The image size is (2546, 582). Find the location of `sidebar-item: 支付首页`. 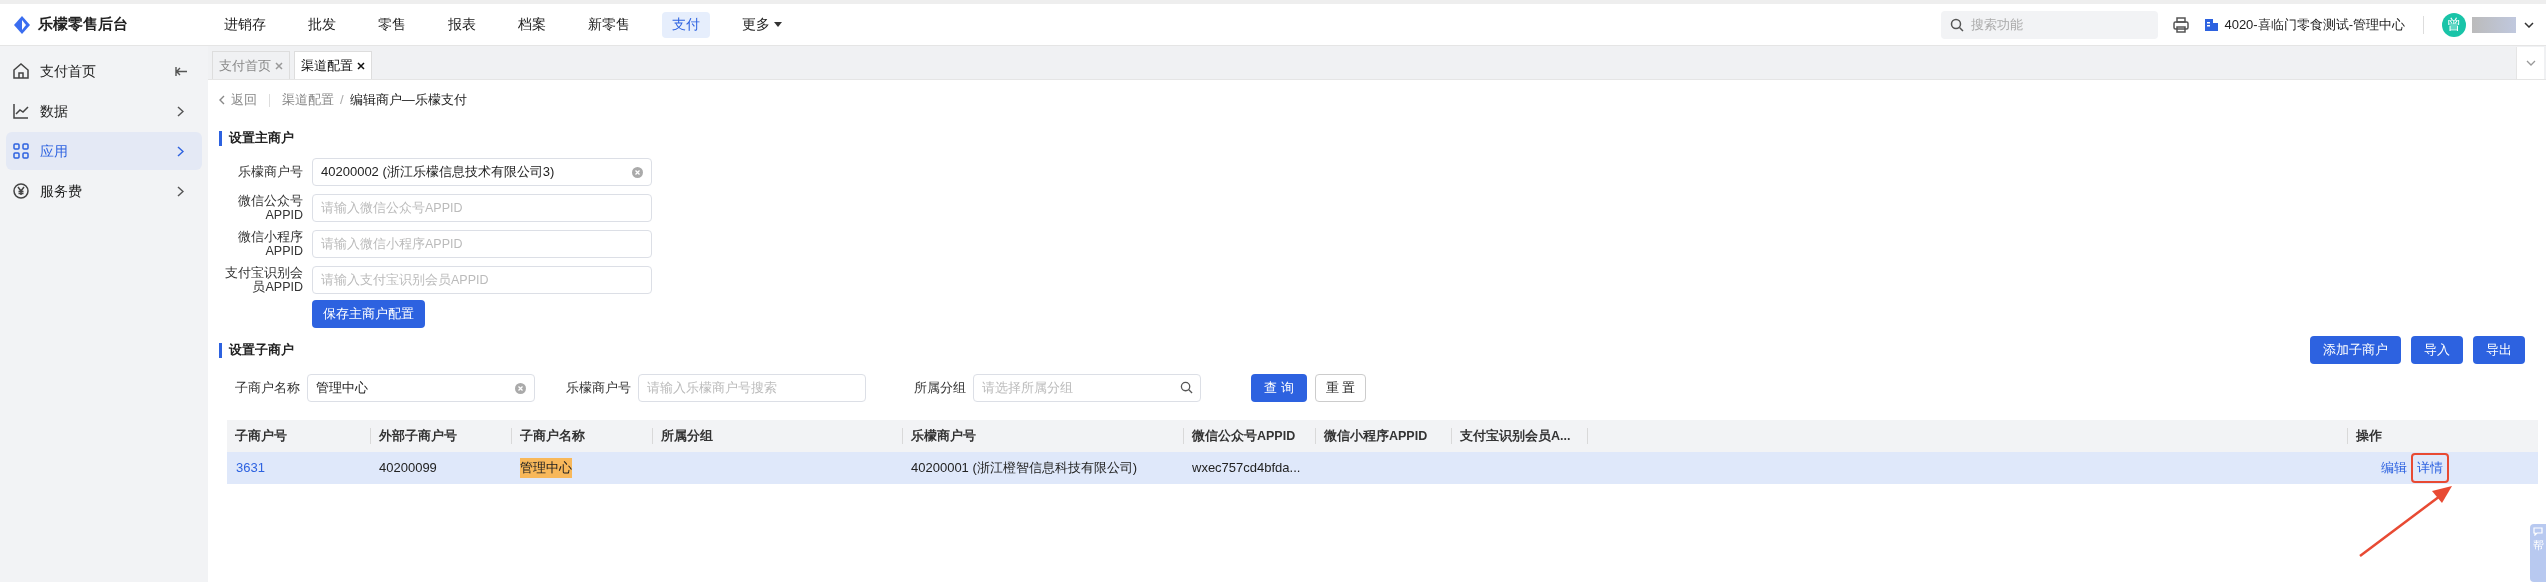

sidebar-item: 支付首页 is located at coordinates (104, 71).